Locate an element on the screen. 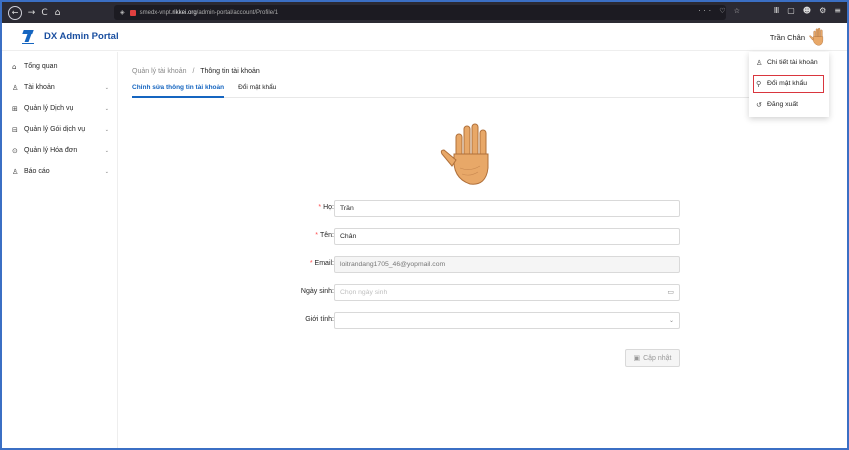 The width and height of the screenshot is (849, 450). shield-icon: ◈ is located at coordinates (122, 13).